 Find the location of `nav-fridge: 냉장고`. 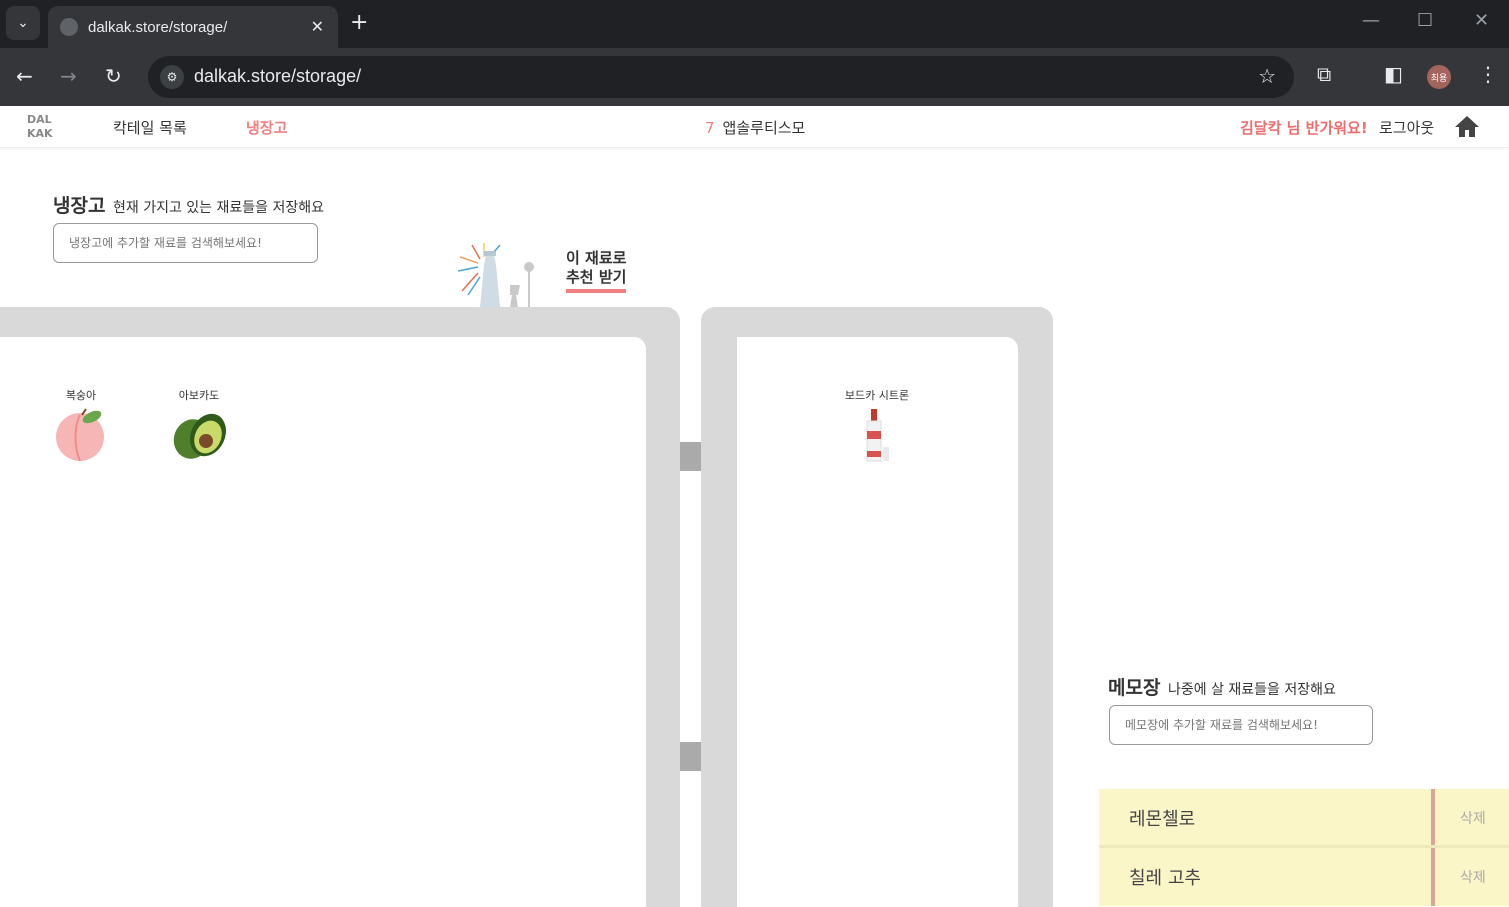

nav-fridge: 냉장고 is located at coordinates (266, 127).